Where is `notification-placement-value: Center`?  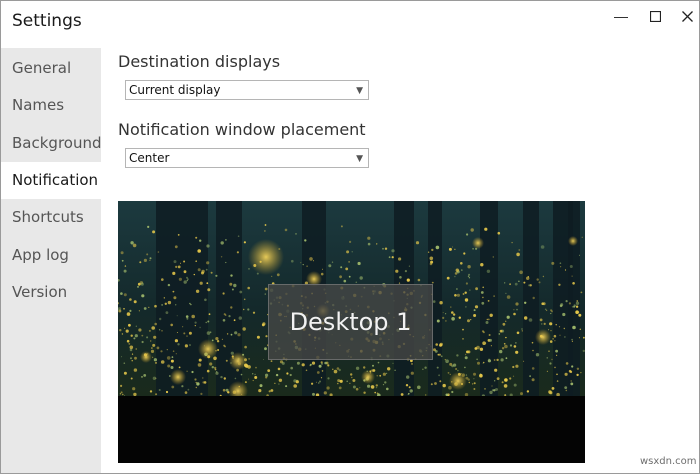 notification-placement-value: Center is located at coordinates (149, 158).